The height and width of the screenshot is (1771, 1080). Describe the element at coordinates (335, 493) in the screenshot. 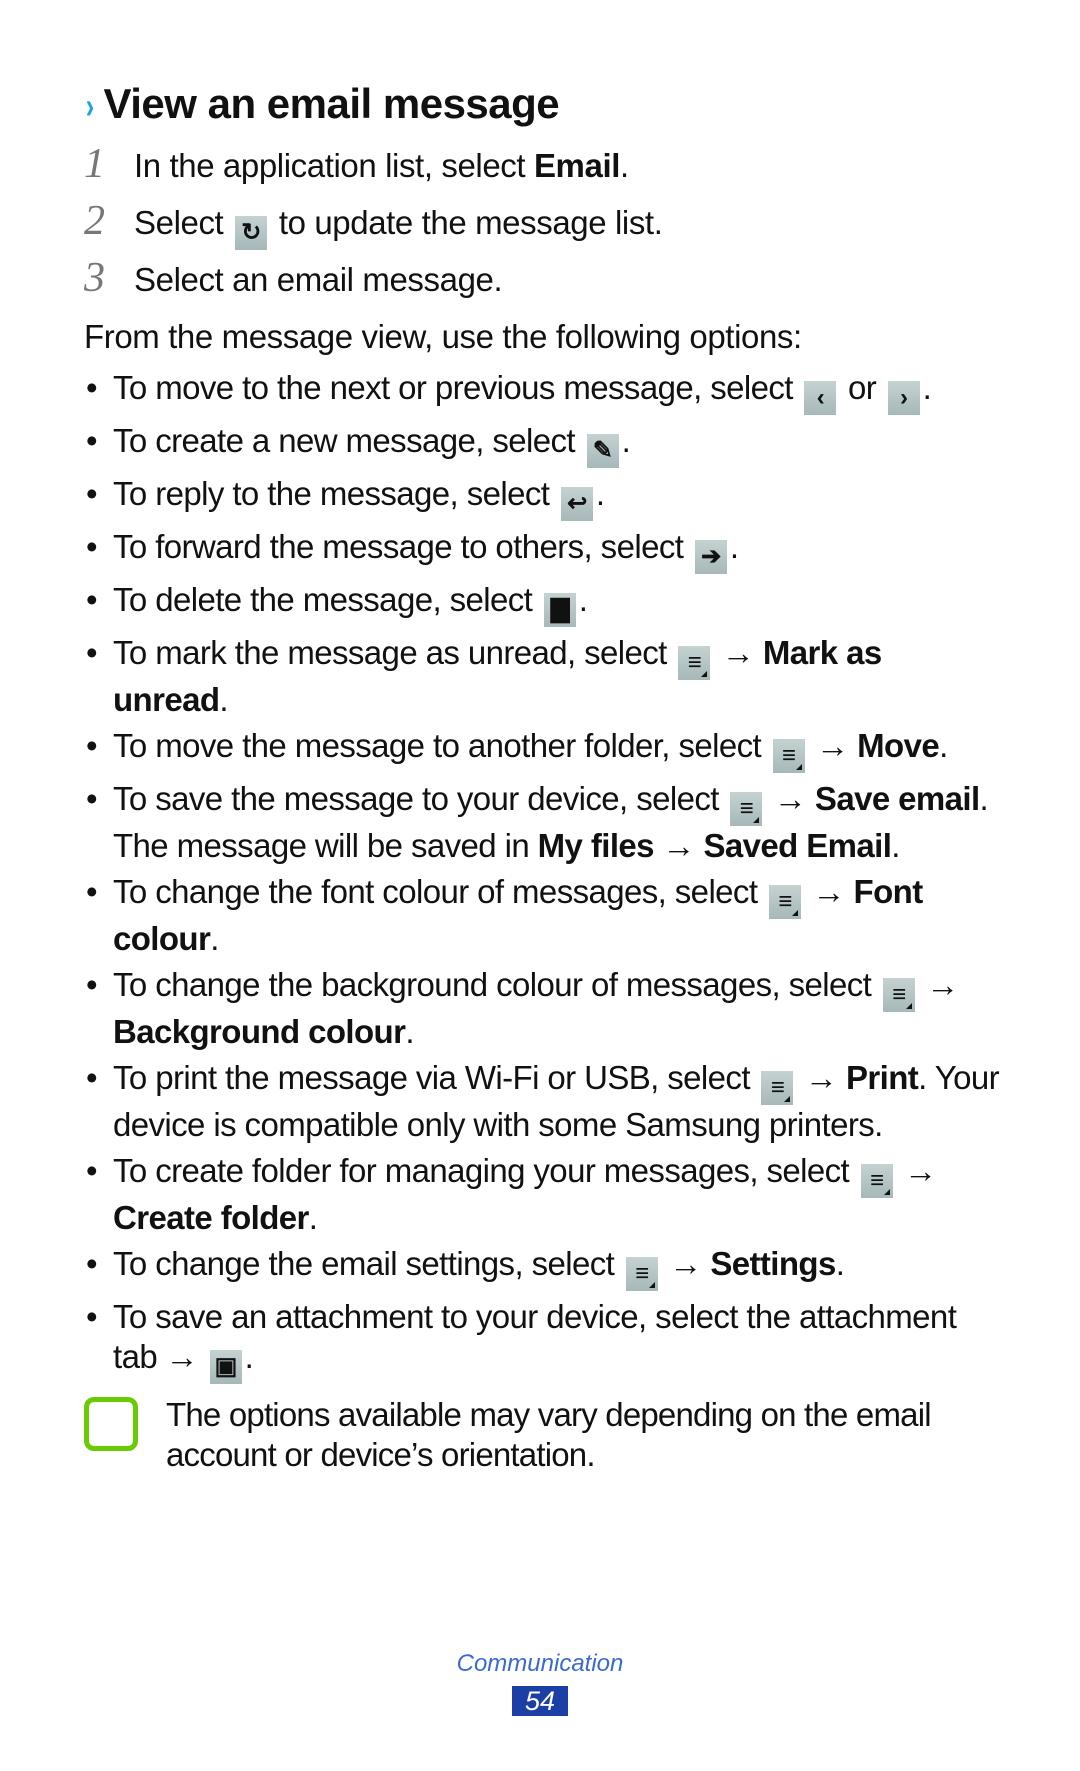

I see `item-text: To reply to the message, select` at that location.